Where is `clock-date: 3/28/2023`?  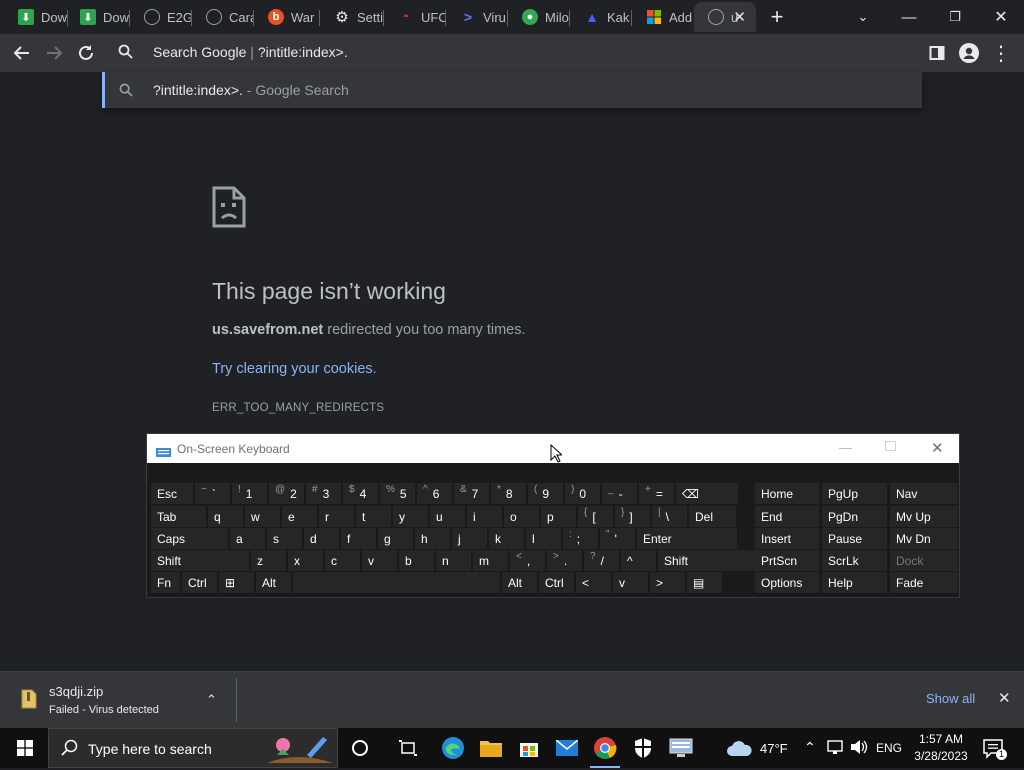 clock-date: 3/28/2023 is located at coordinates (941, 756).